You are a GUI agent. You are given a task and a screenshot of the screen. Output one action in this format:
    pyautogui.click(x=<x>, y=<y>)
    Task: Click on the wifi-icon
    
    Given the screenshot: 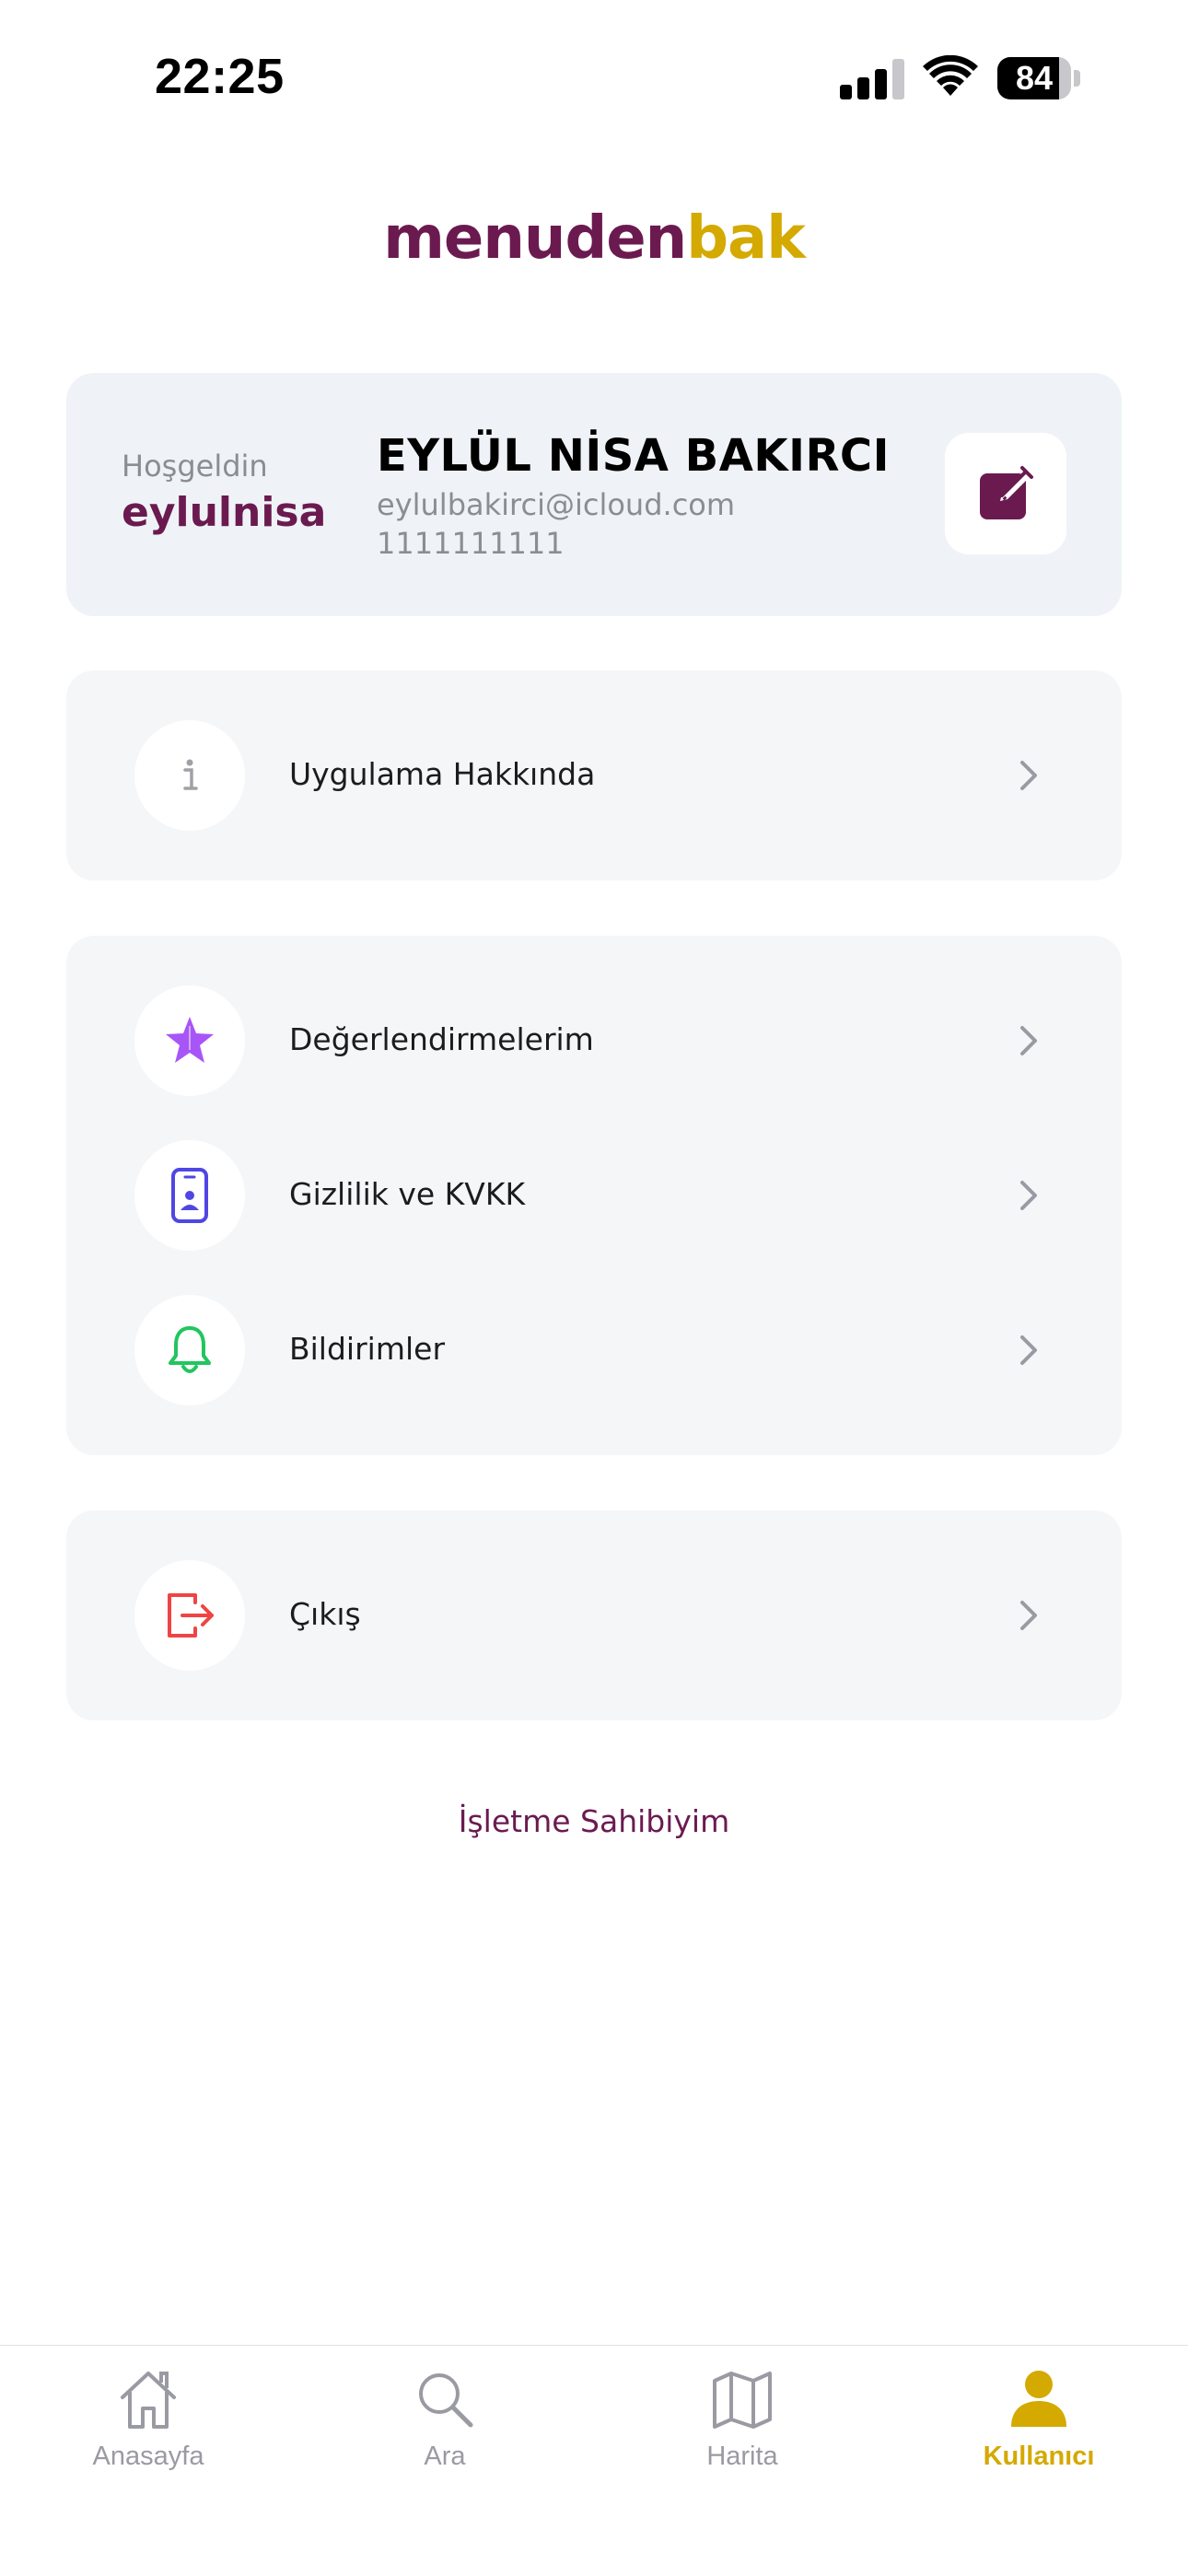 What is the action you would take?
    pyautogui.click(x=951, y=75)
    